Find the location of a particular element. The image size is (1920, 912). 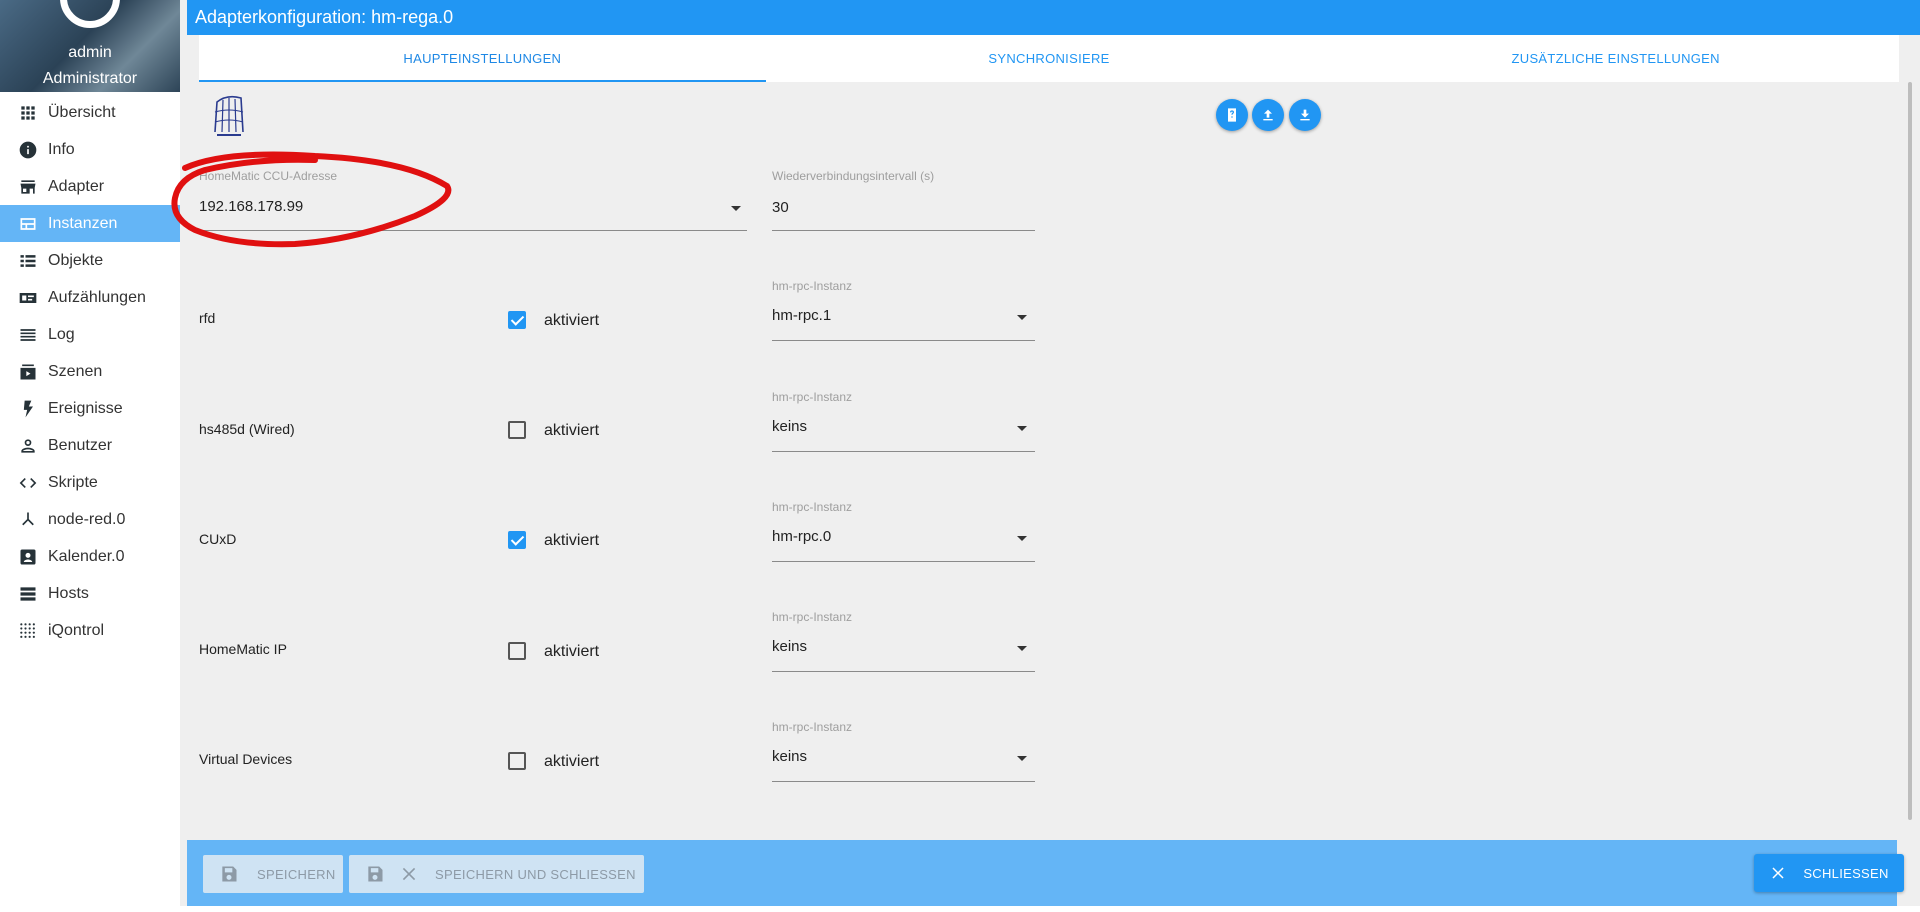

rfd-checkbox-label: aktiviert is located at coordinates (572, 320).